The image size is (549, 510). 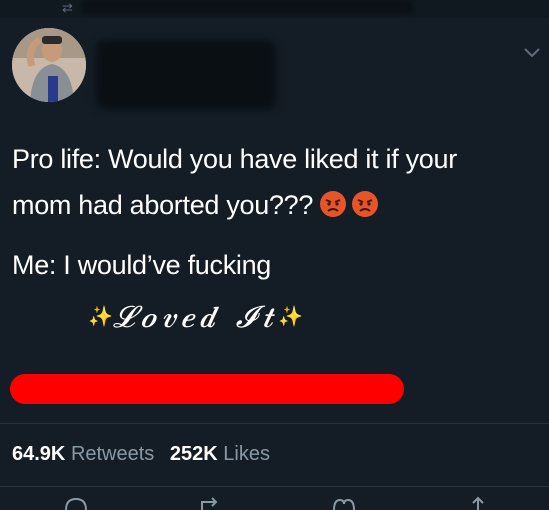 I want to click on loved-it-line: ✨𝓛𝒐𝒗𝒆𝒅 𝓘𝒕✨, so click(x=195, y=317).